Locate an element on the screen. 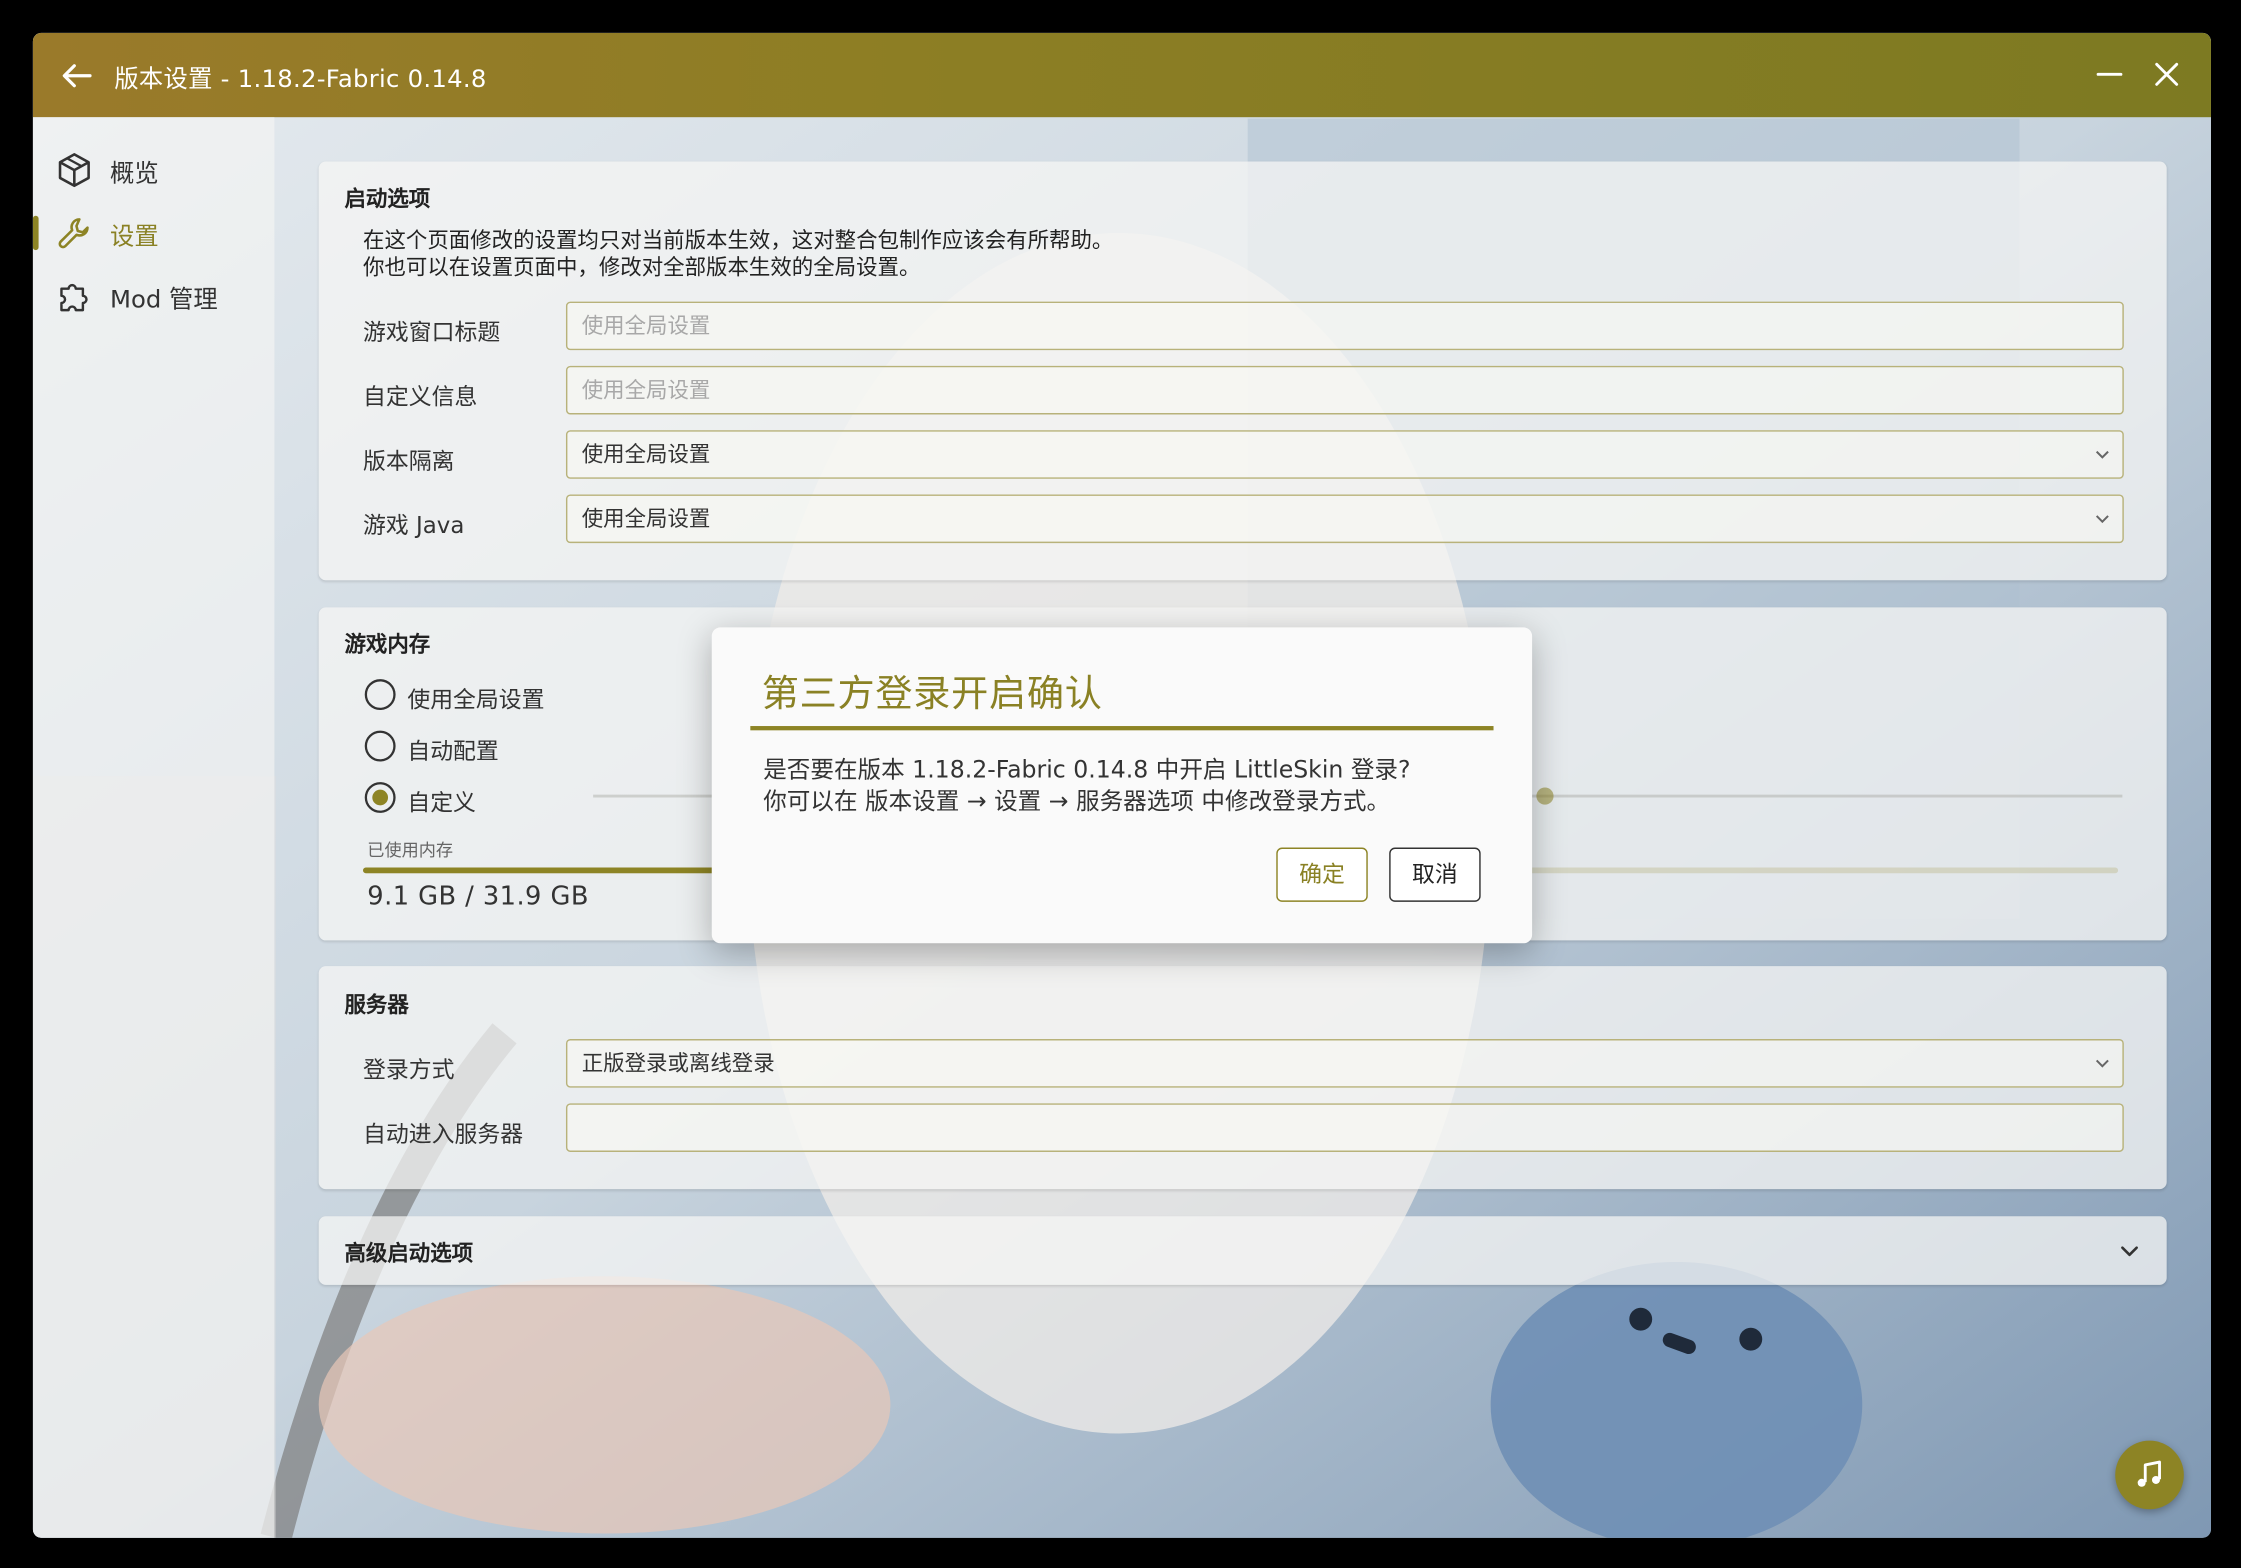 The height and width of the screenshot is (1568, 2241). memory-used-label: 已使用内存 is located at coordinates (410, 850).